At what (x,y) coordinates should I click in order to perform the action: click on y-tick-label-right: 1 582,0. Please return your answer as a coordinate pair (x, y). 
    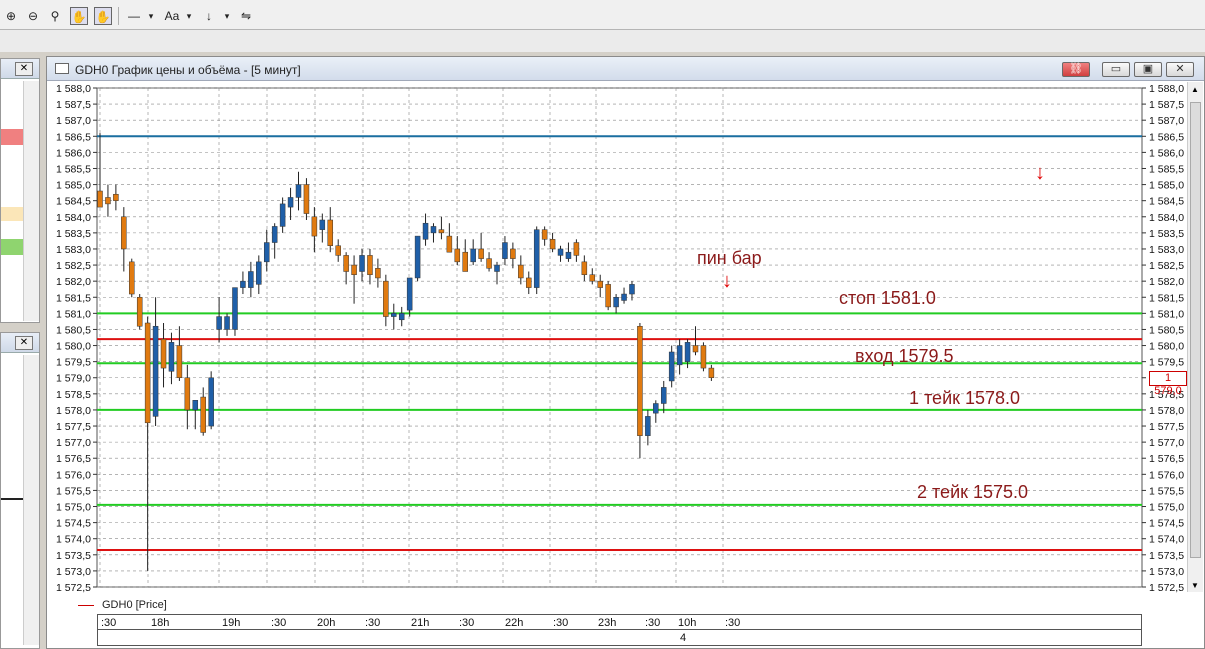
    Looking at the image, I should click on (1166, 282).